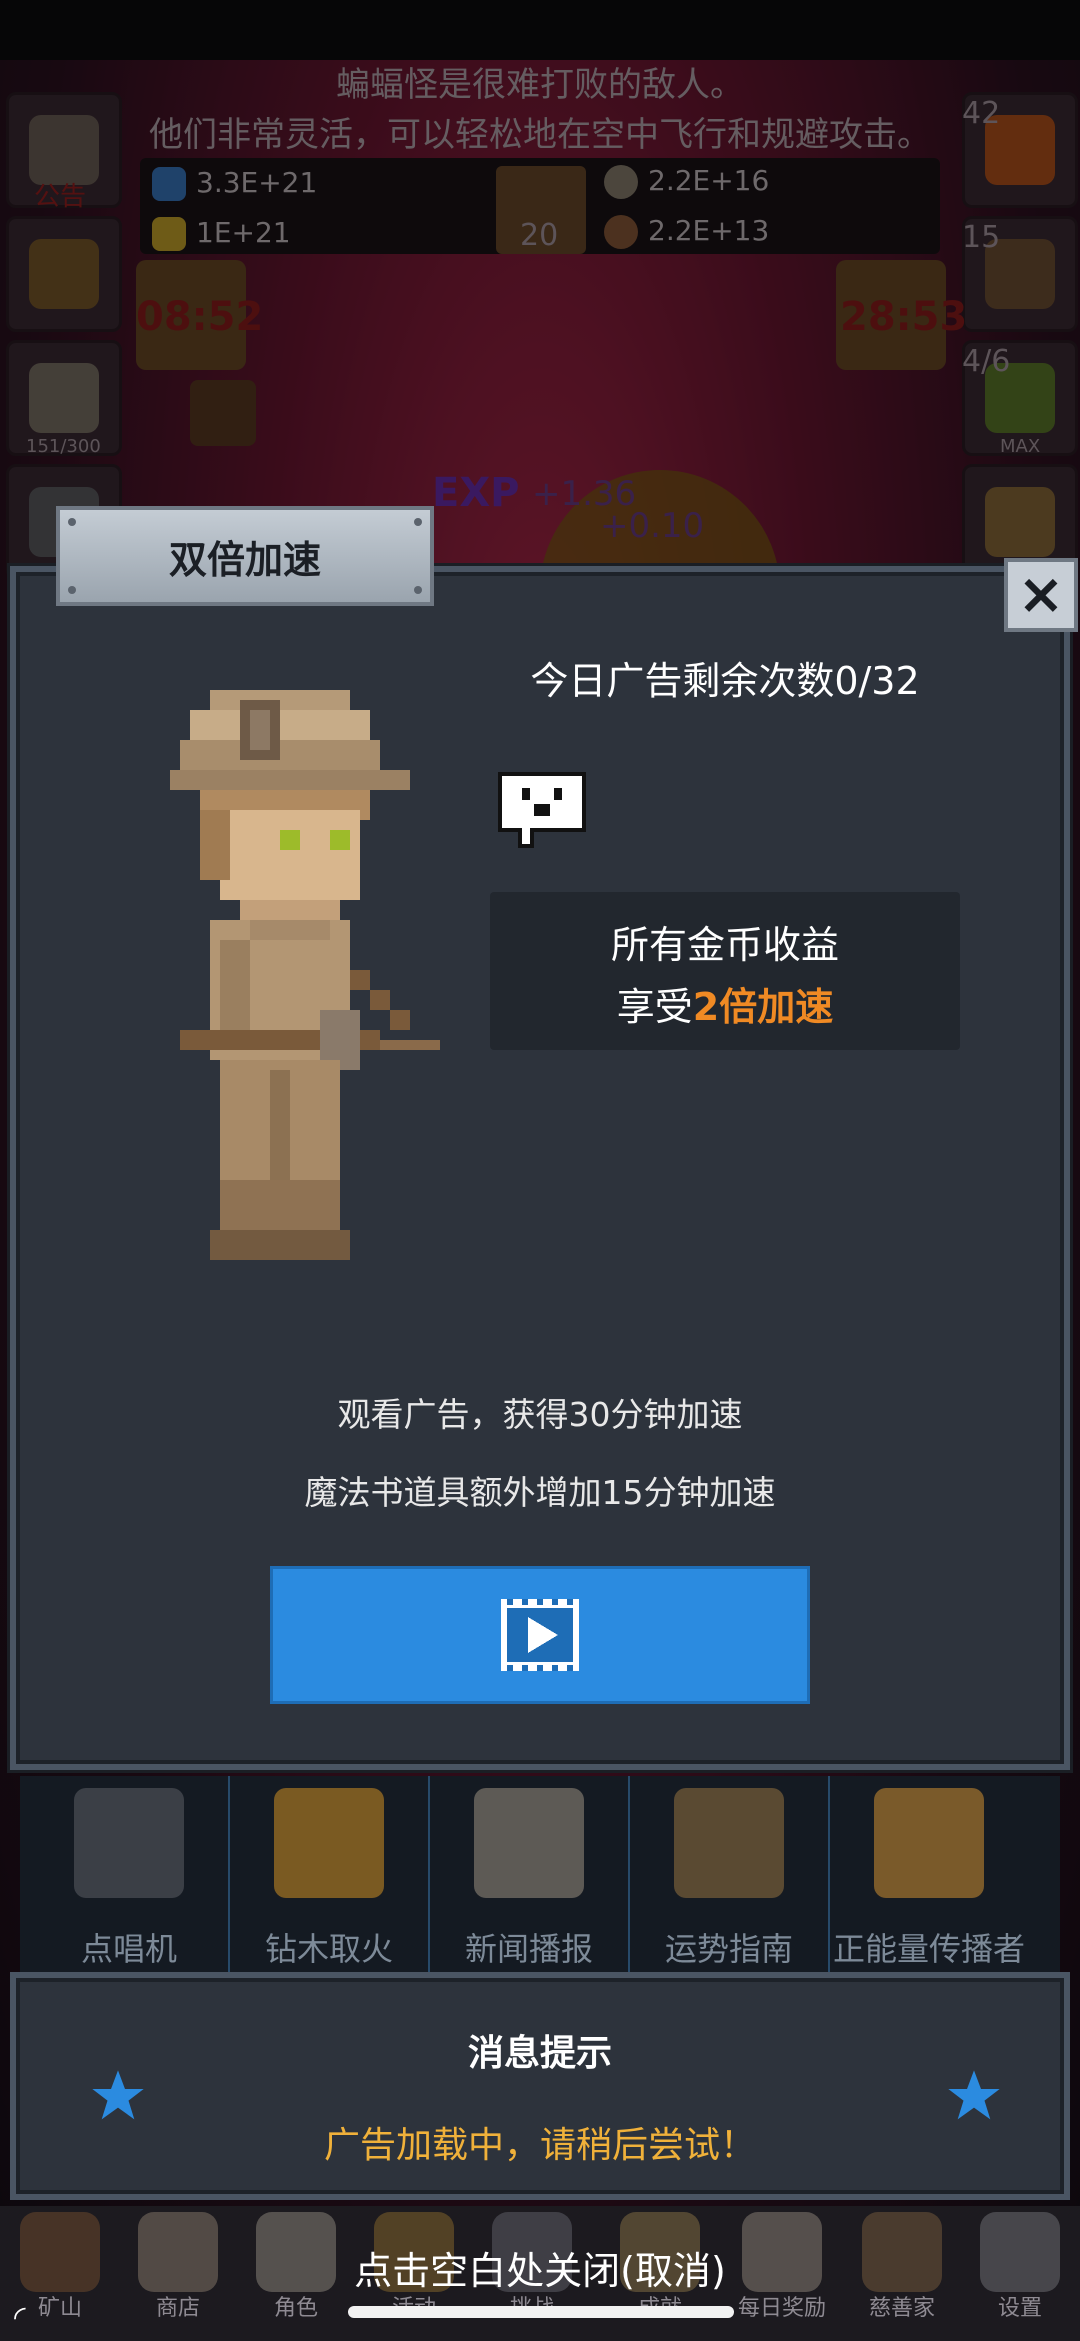 The image size is (1080, 2341). Describe the element at coordinates (20, 2317) in the screenshot. I see `loading-spinner-icon: ◜` at that location.